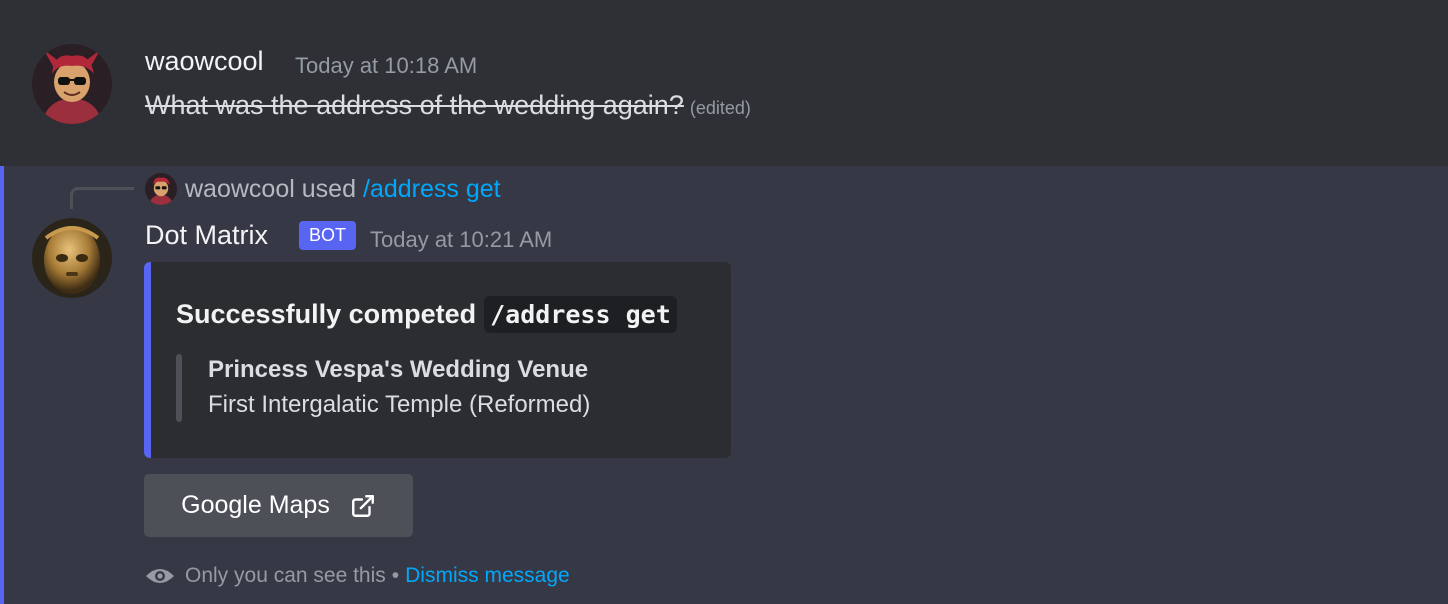  I want to click on avatar-dot-matrix, so click(72, 258).